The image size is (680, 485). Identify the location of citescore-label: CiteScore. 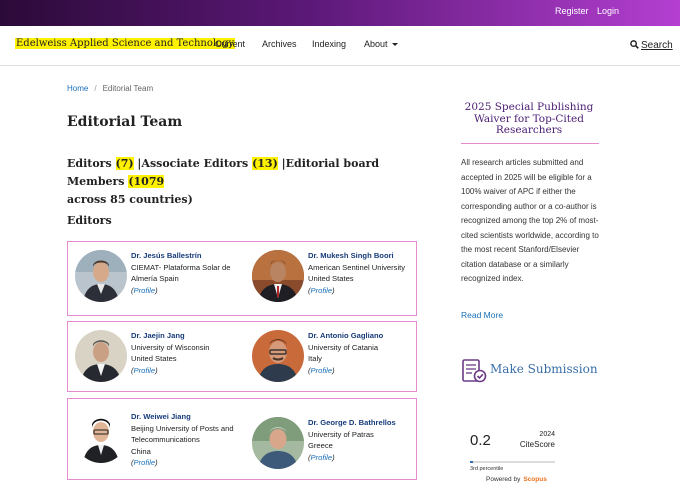
(537, 444).